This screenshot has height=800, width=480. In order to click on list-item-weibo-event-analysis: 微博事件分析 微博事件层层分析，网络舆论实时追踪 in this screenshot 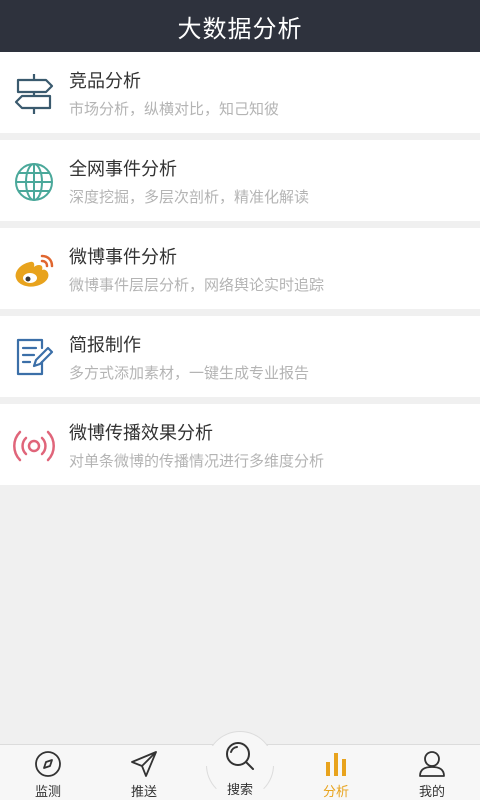, I will do `click(240, 268)`.